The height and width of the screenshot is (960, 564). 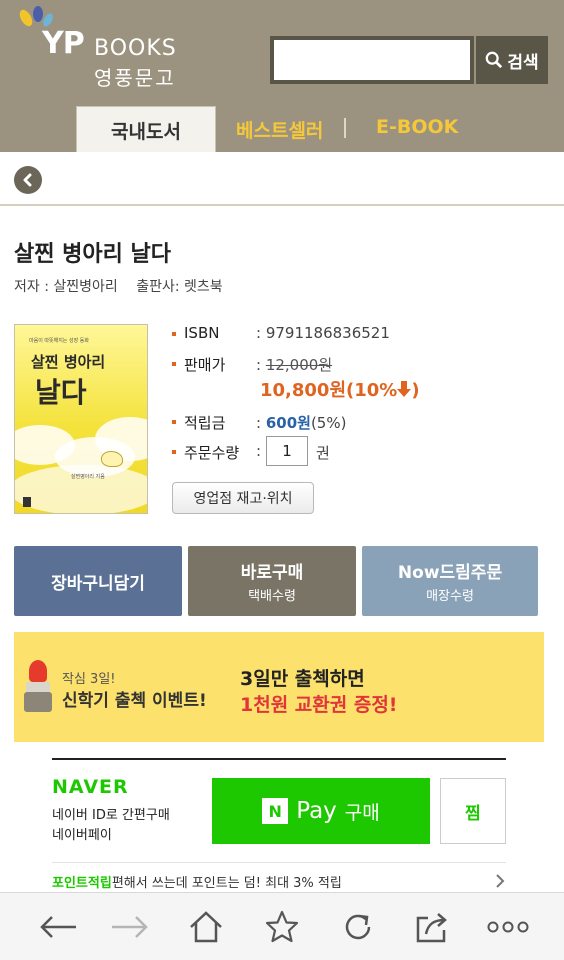 I want to click on search-icon, so click(x=494, y=60).